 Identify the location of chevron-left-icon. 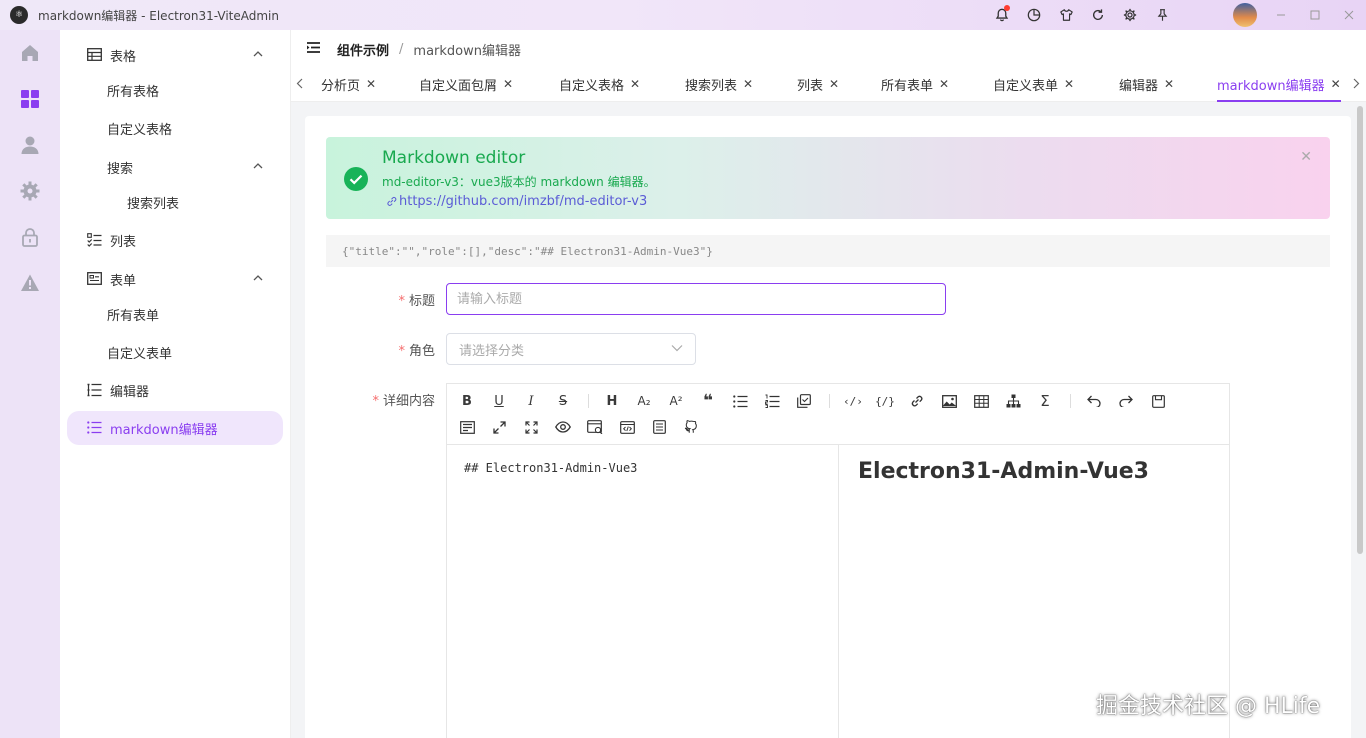
(299, 83).